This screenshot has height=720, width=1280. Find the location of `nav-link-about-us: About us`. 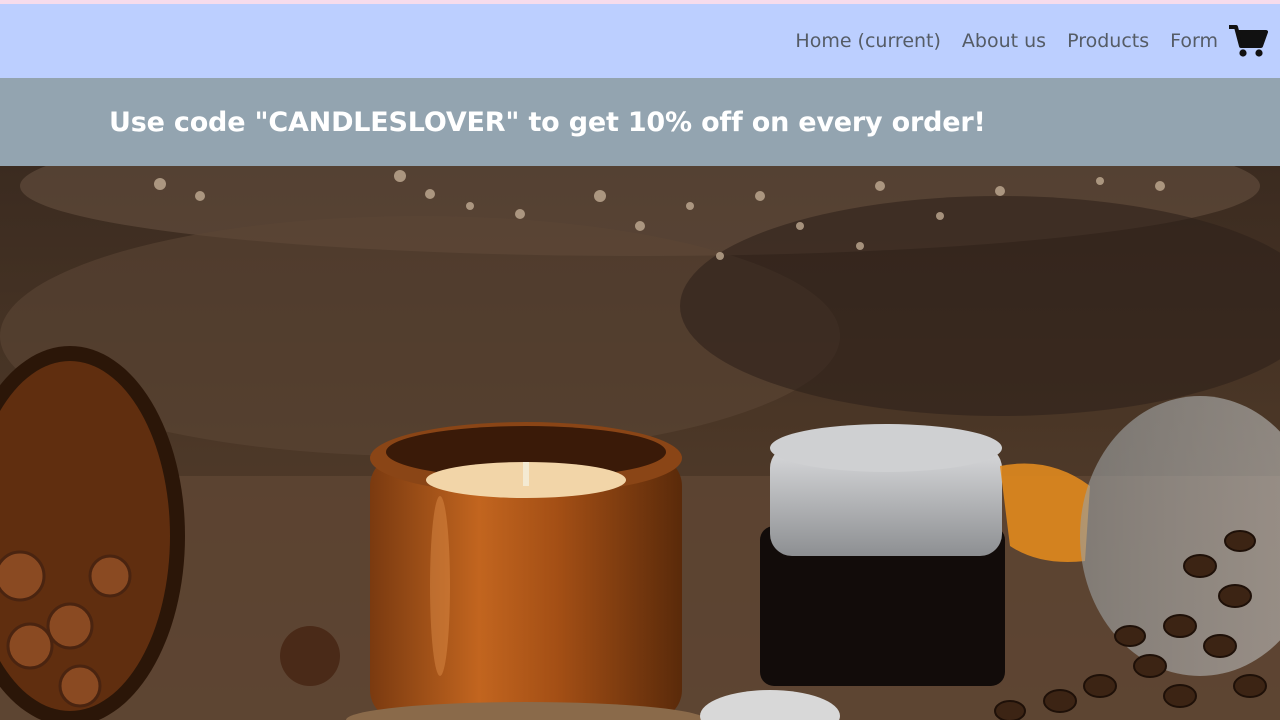

nav-link-about-us: About us is located at coordinates (1004, 41).